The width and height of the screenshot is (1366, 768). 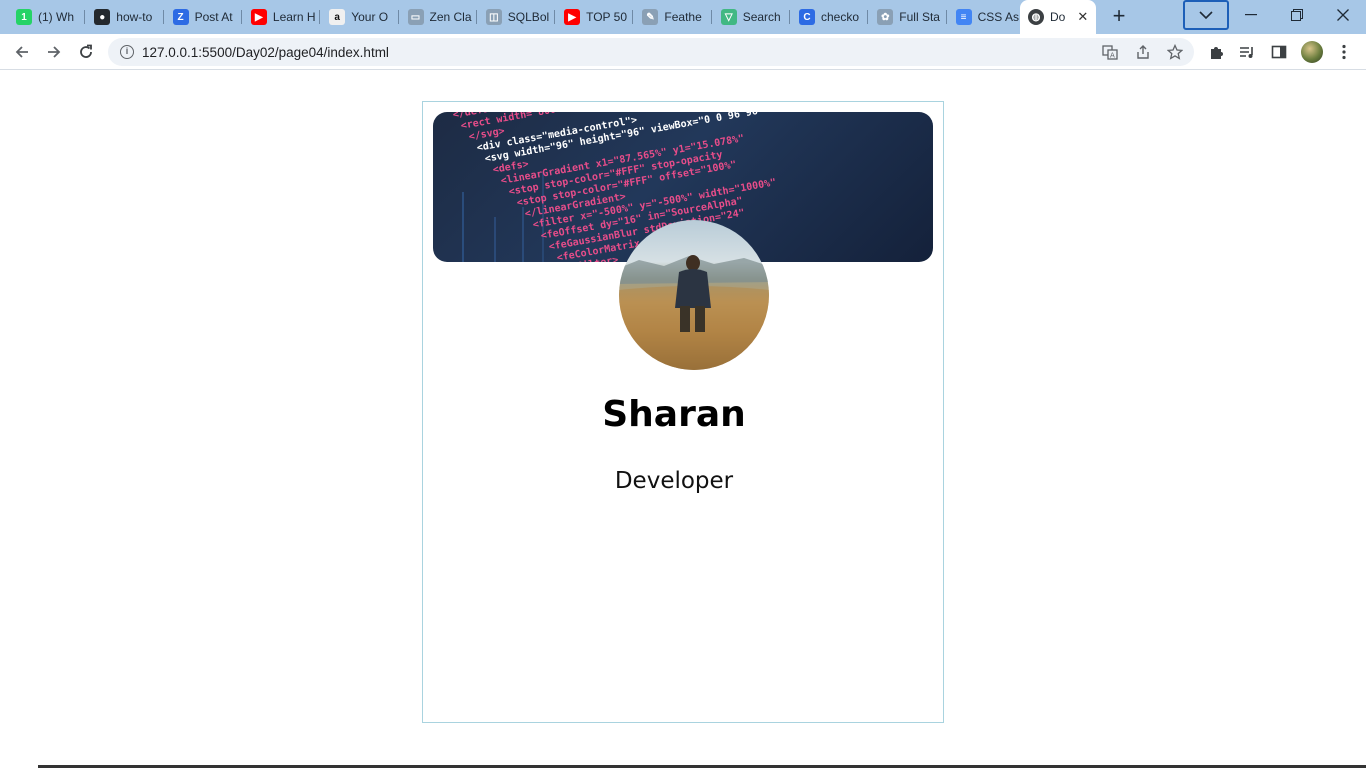 What do you see at coordinates (1036, 17) in the screenshot?
I see `globe-icon: ◍` at bounding box center [1036, 17].